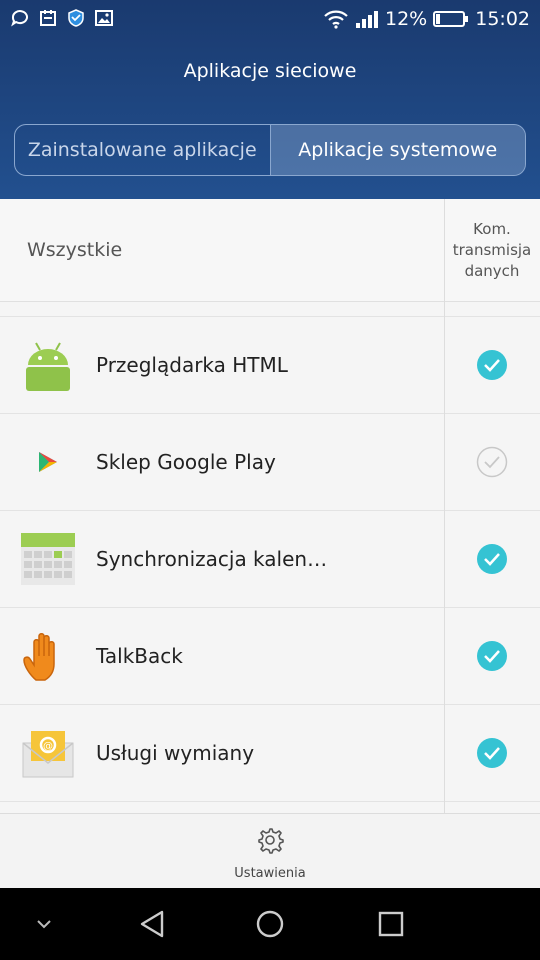  What do you see at coordinates (48, 18) in the screenshot?
I see `calendar-icon` at bounding box center [48, 18].